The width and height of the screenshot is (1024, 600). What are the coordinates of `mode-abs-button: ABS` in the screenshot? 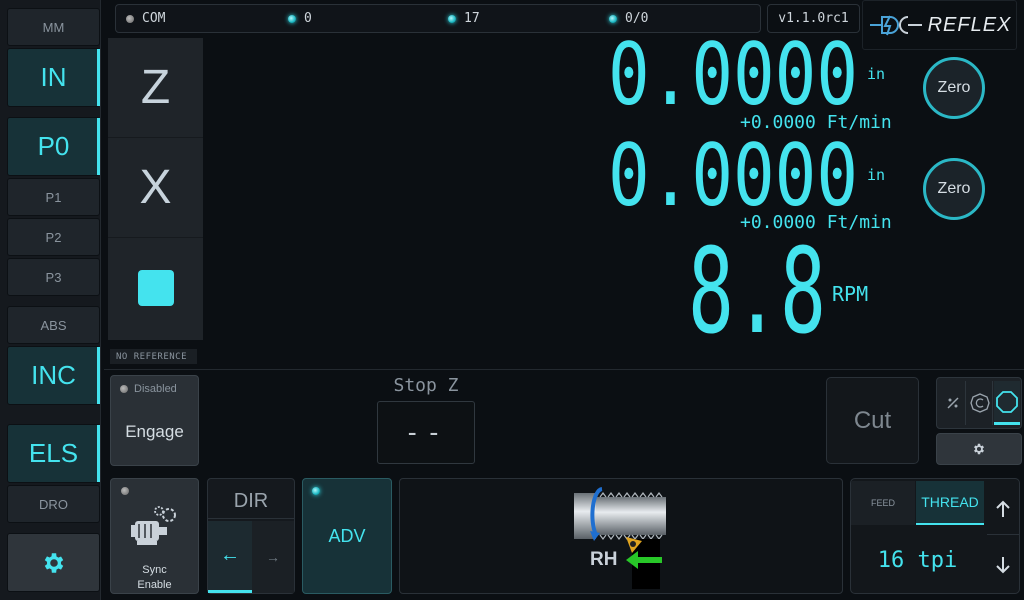 It's located at (53, 325).